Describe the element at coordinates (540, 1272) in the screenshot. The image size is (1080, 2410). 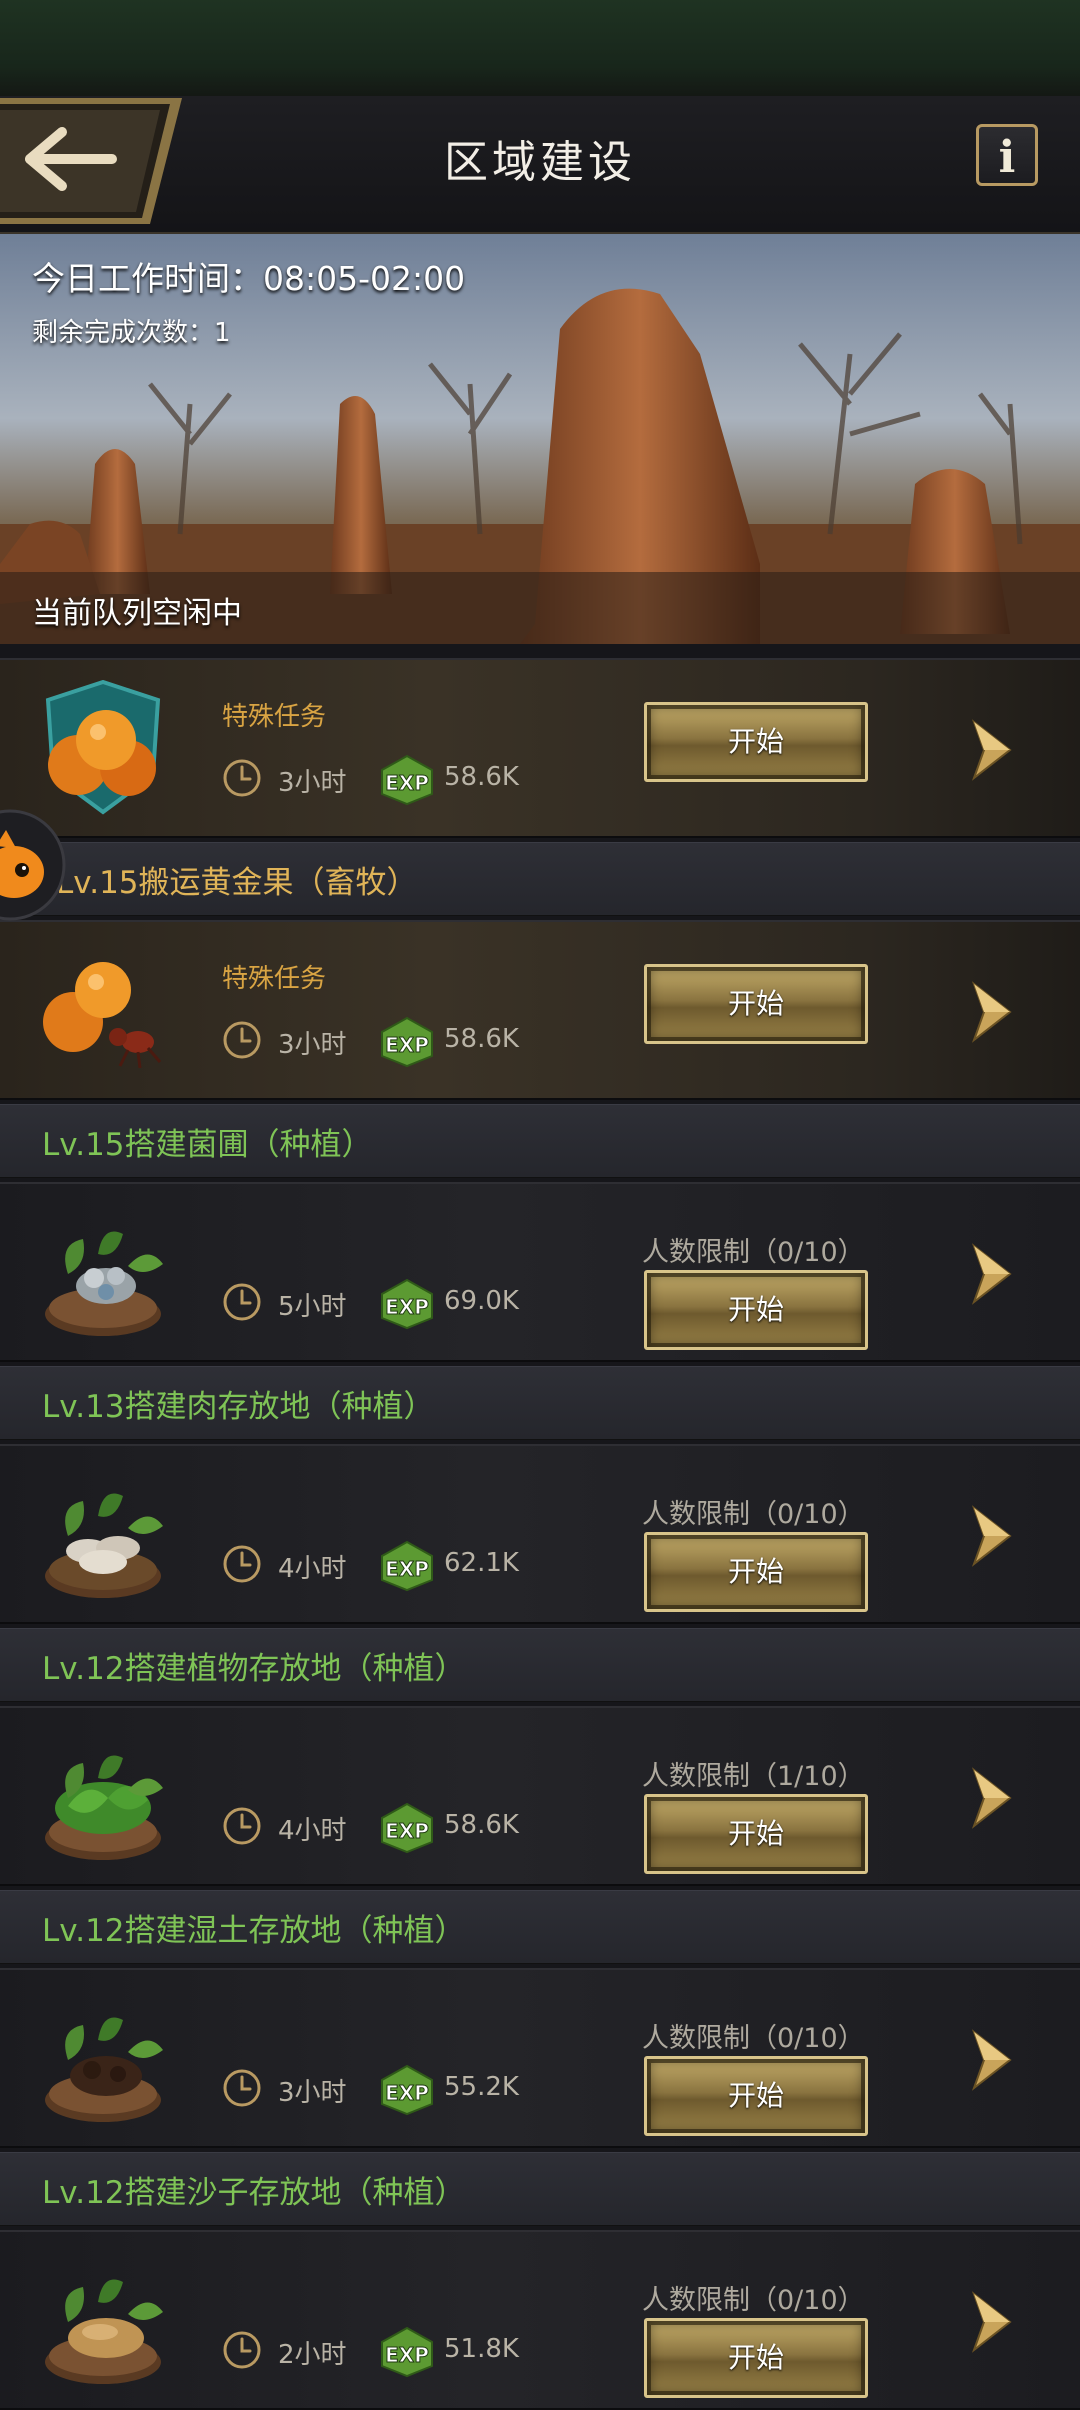
I see `task-row: 5小时 EXP 69.0K 人数限制（0/10） 开始` at that location.